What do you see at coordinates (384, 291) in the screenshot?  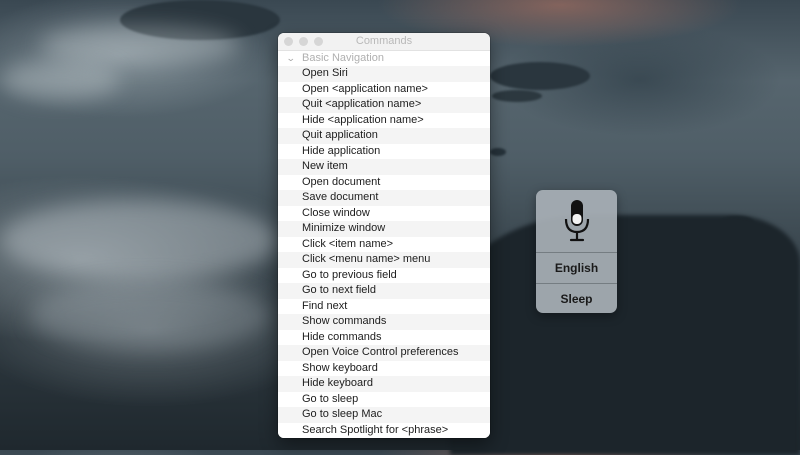 I see `command-row: Go to next field` at bounding box center [384, 291].